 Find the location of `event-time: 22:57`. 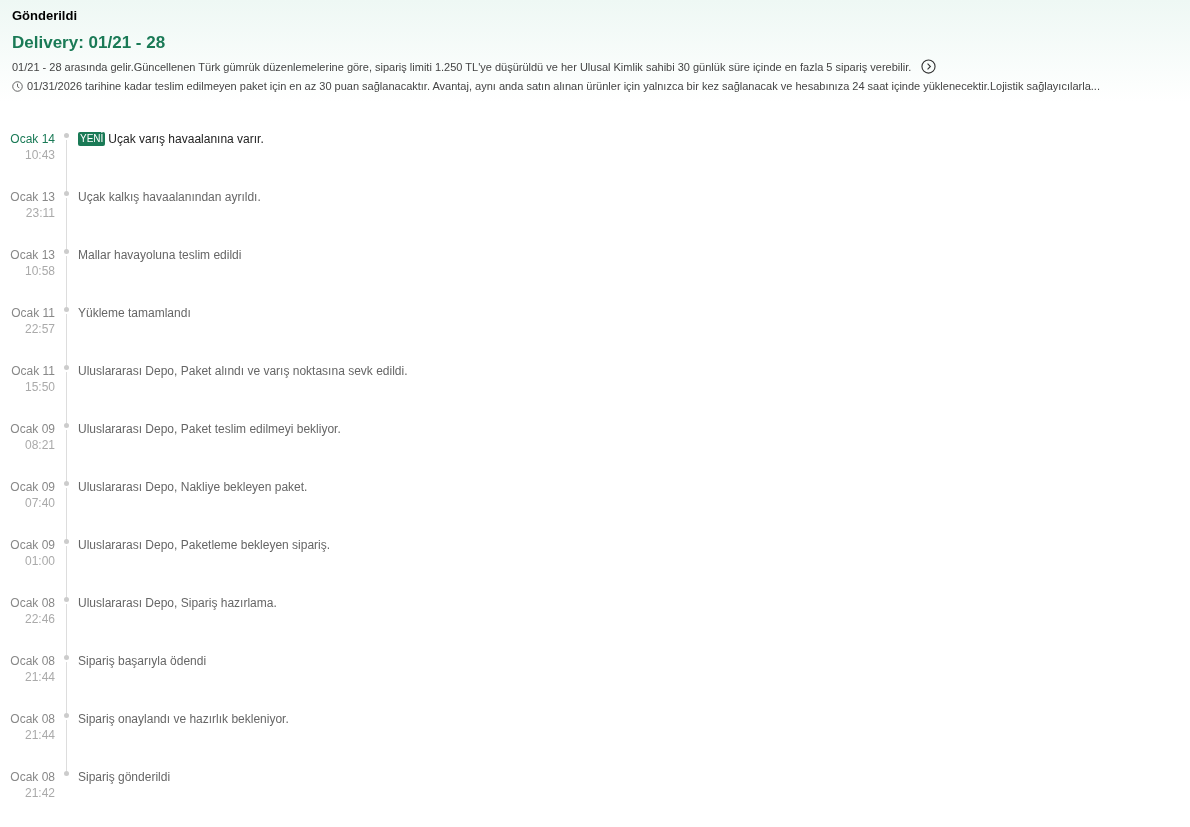

event-time: 22:57 is located at coordinates (39, 329).